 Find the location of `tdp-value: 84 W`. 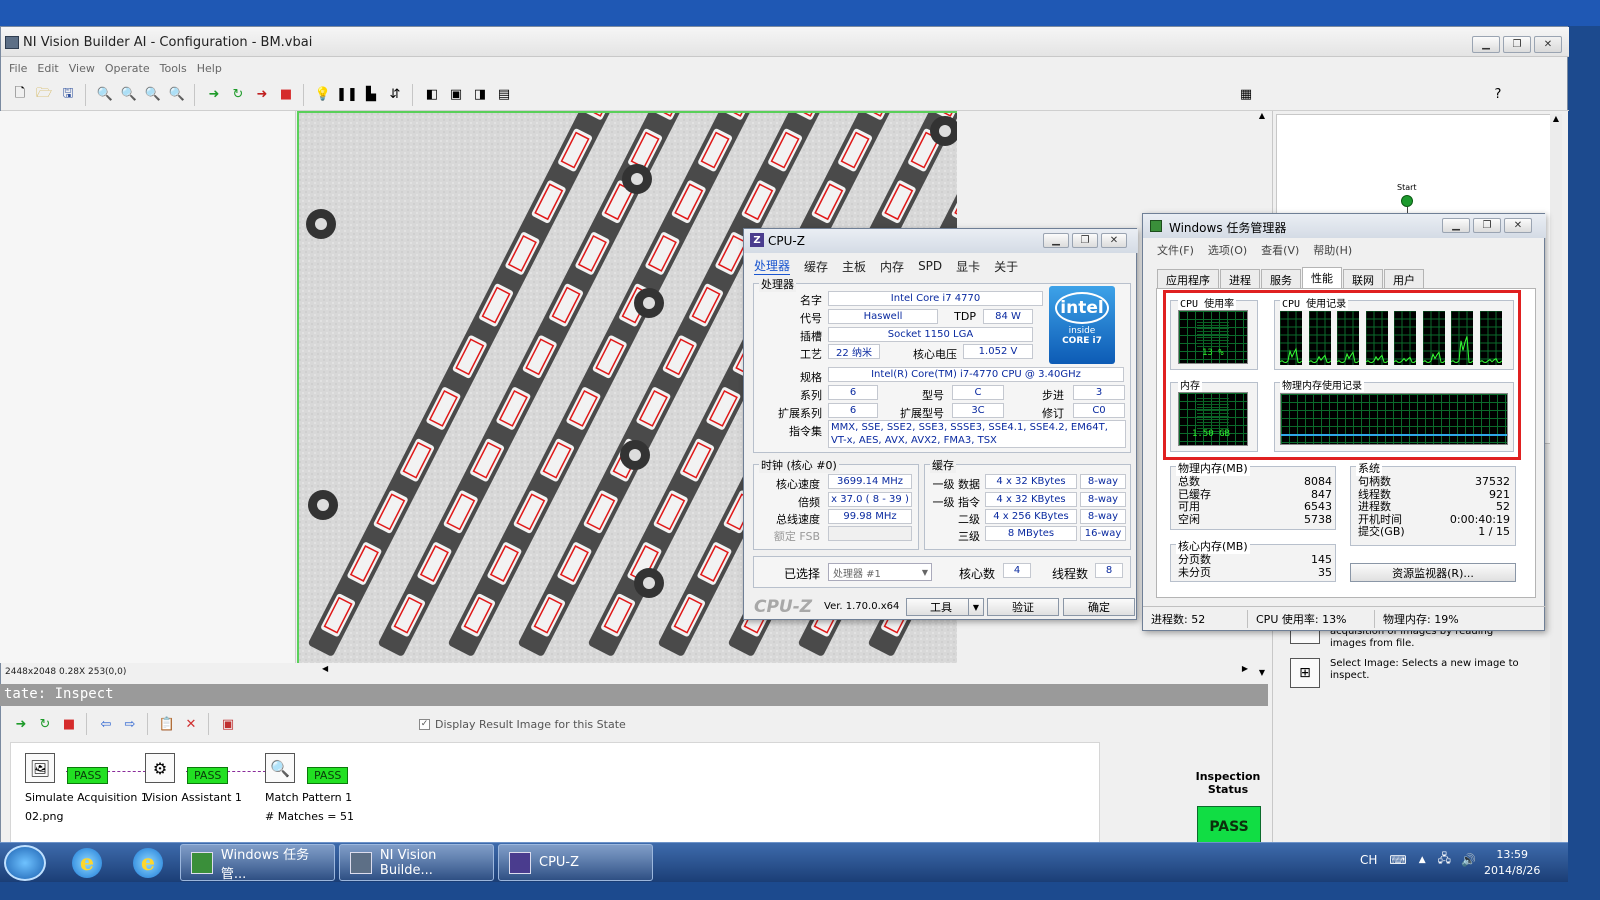

tdp-value: 84 W is located at coordinates (1008, 316).